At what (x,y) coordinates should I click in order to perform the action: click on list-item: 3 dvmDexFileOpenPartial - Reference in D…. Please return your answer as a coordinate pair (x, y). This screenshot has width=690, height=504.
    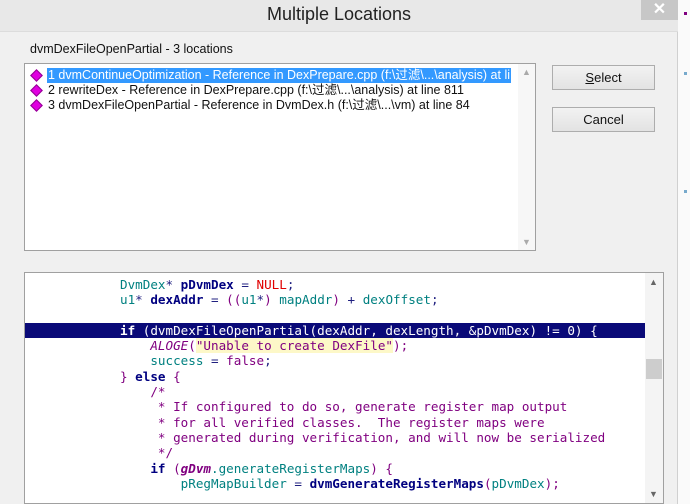
    Looking at the image, I should click on (250, 105).